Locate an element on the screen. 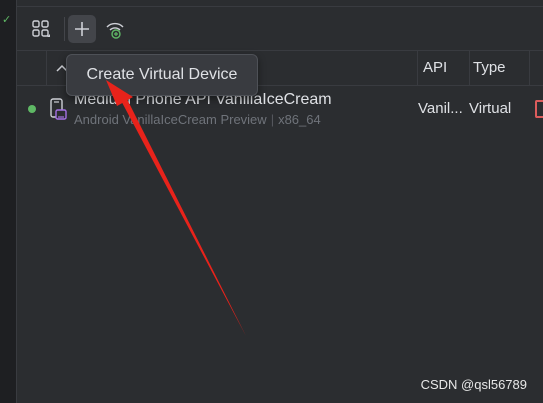 Image resolution: width=543 pixels, height=403 pixels. layout-button is located at coordinates (41, 29).